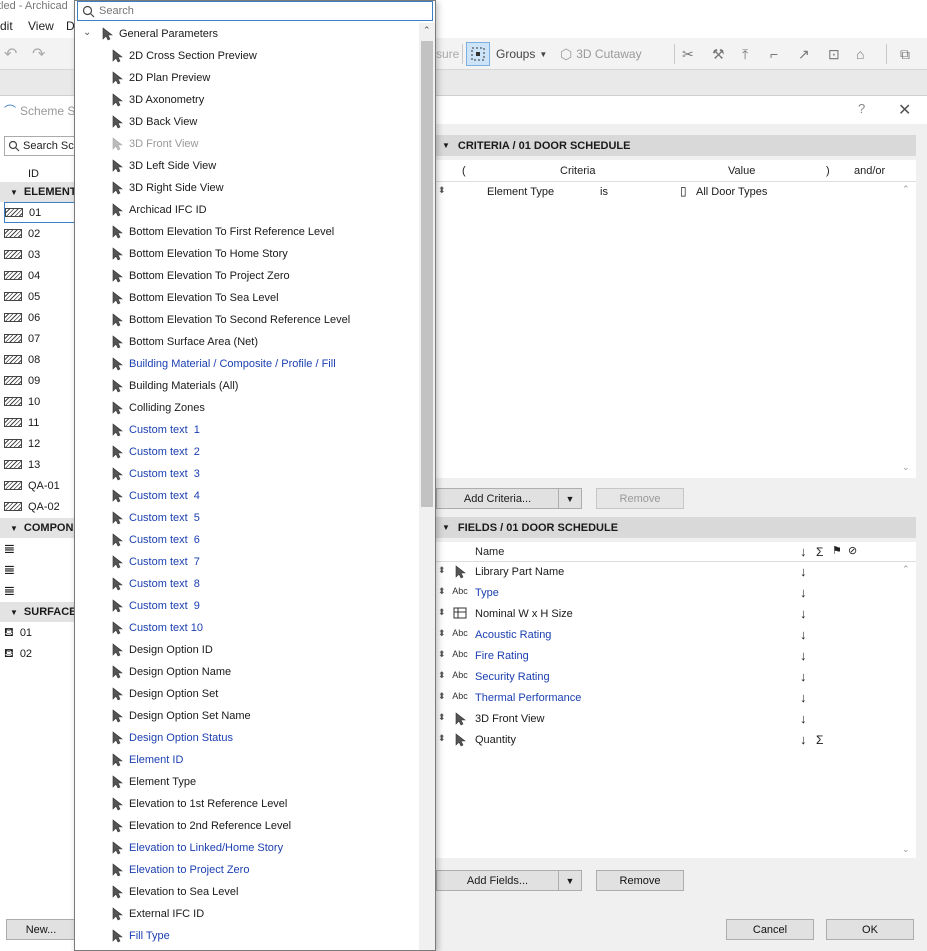 Image resolution: width=927 pixels, height=951 pixels. Describe the element at coordinates (39, 110) in the screenshot. I see `scheme-tab: ⌒ Scheme S` at that location.